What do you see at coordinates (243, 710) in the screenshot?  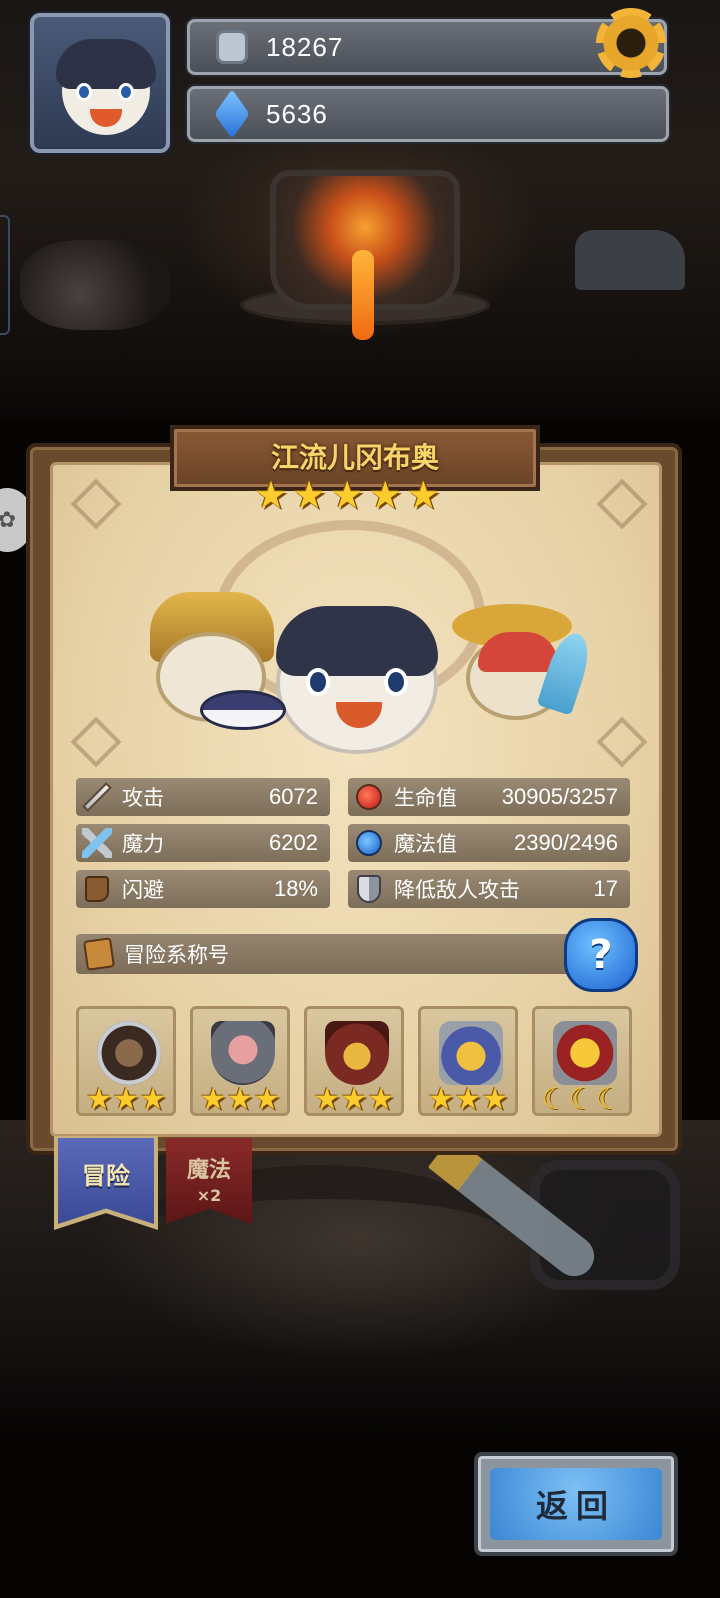 I see `orca-pet` at bounding box center [243, 710].